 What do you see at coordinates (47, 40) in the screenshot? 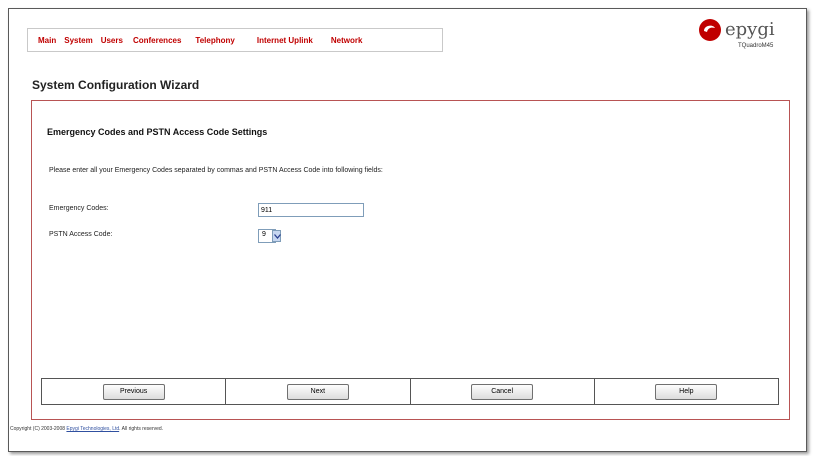
I see `nav-item-main: Main` at bounding box center [47, 40].